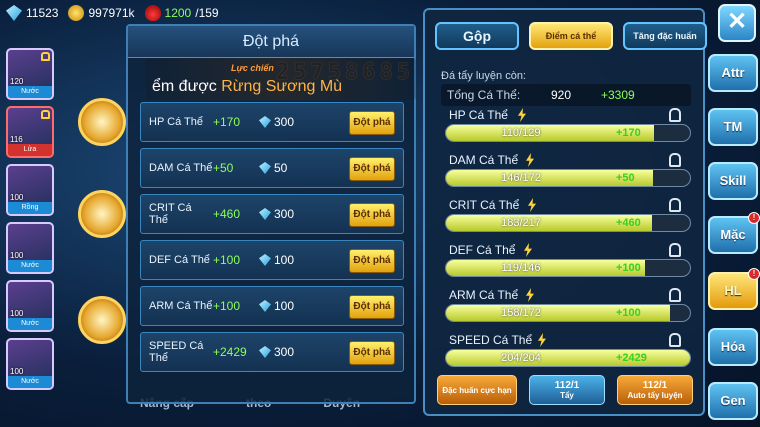 The image size is (760, 427). I want to click on total-bonus: +3309, so click(618, 95).